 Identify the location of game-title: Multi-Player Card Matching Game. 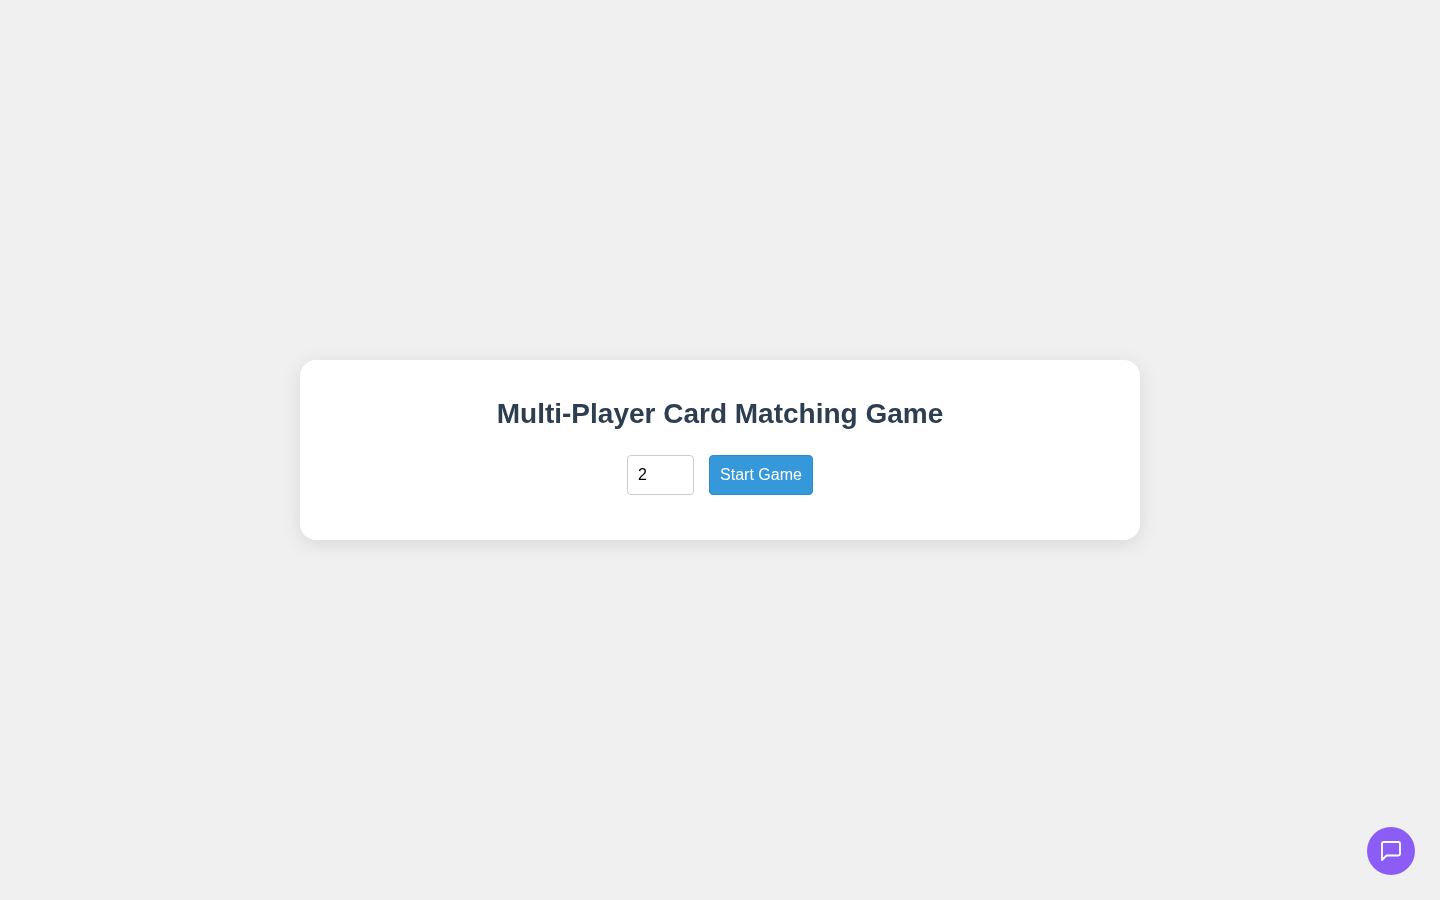
(720, 414).